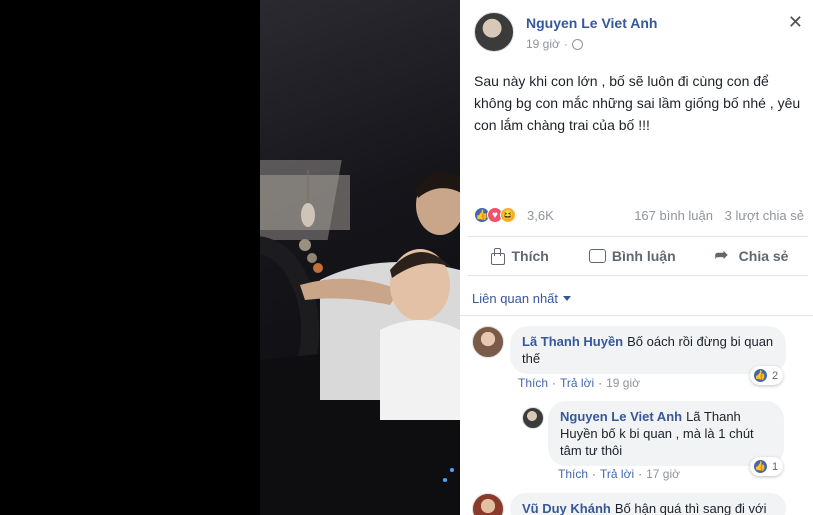 The image size is (813, 515). Describe the element at coordinates (764, 215) in the screenshot. I see `share-count: 3 lượt chia sẻ` at that location.